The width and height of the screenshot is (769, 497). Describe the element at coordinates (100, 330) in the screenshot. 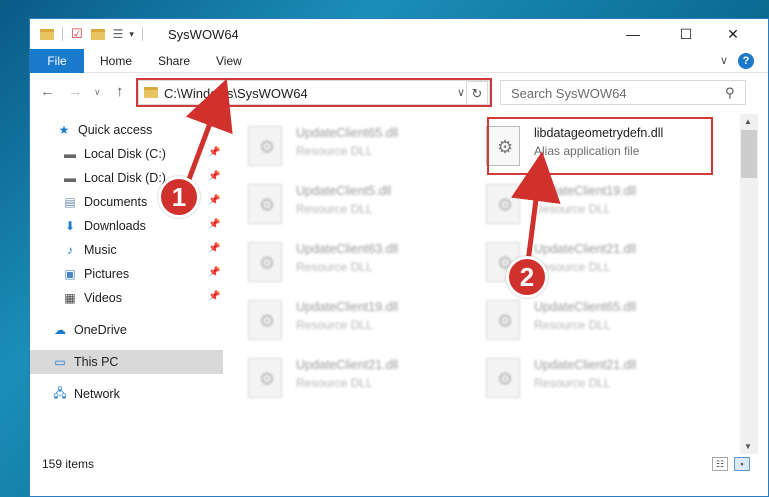

I see `sidebar-item-label: OneDrive` at that location.